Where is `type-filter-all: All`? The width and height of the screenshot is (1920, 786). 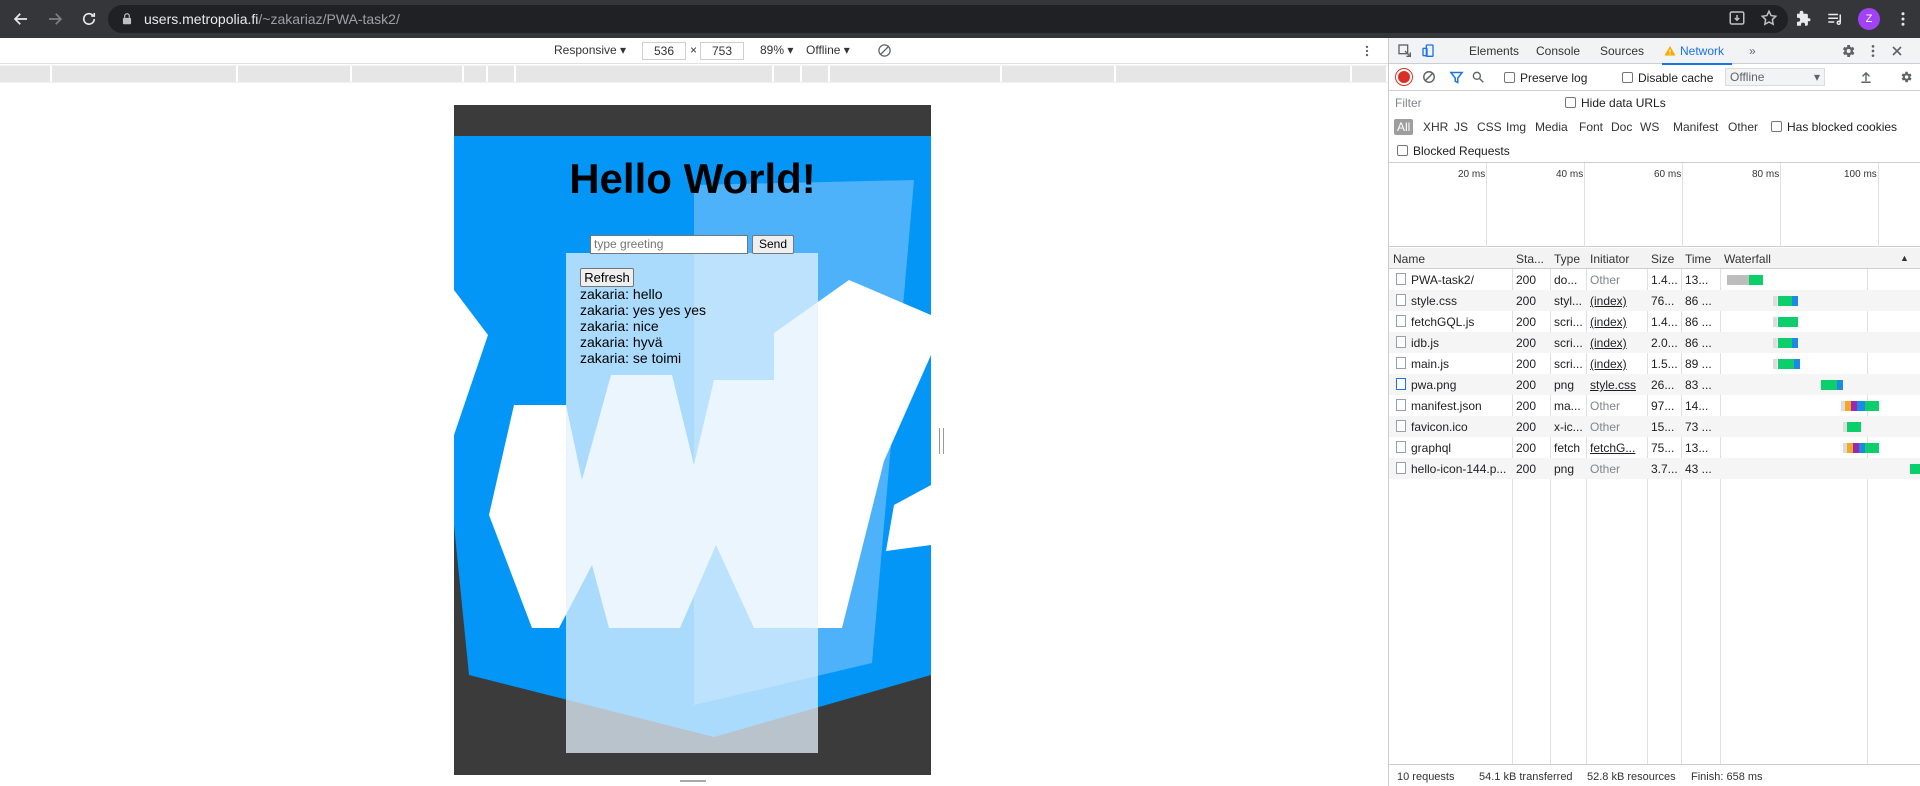
type-filter-all: All is located at coordinates (1404, 127).